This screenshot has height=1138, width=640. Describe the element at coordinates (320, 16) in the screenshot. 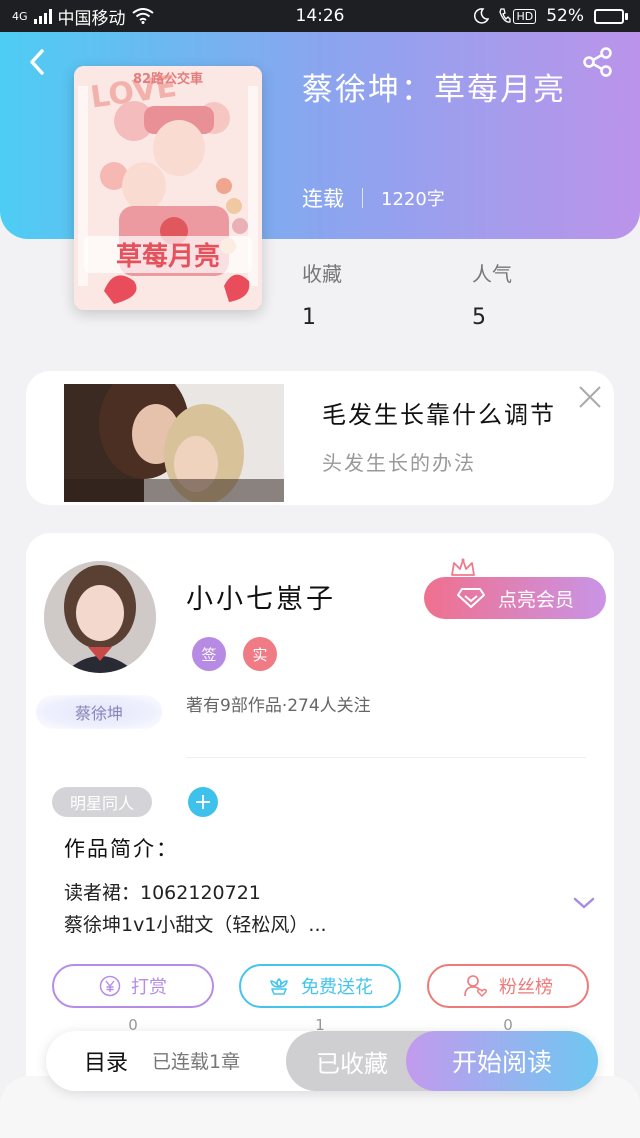

I see `status-bar: 4G 中国移动 14:26 HD 52%` at that location.